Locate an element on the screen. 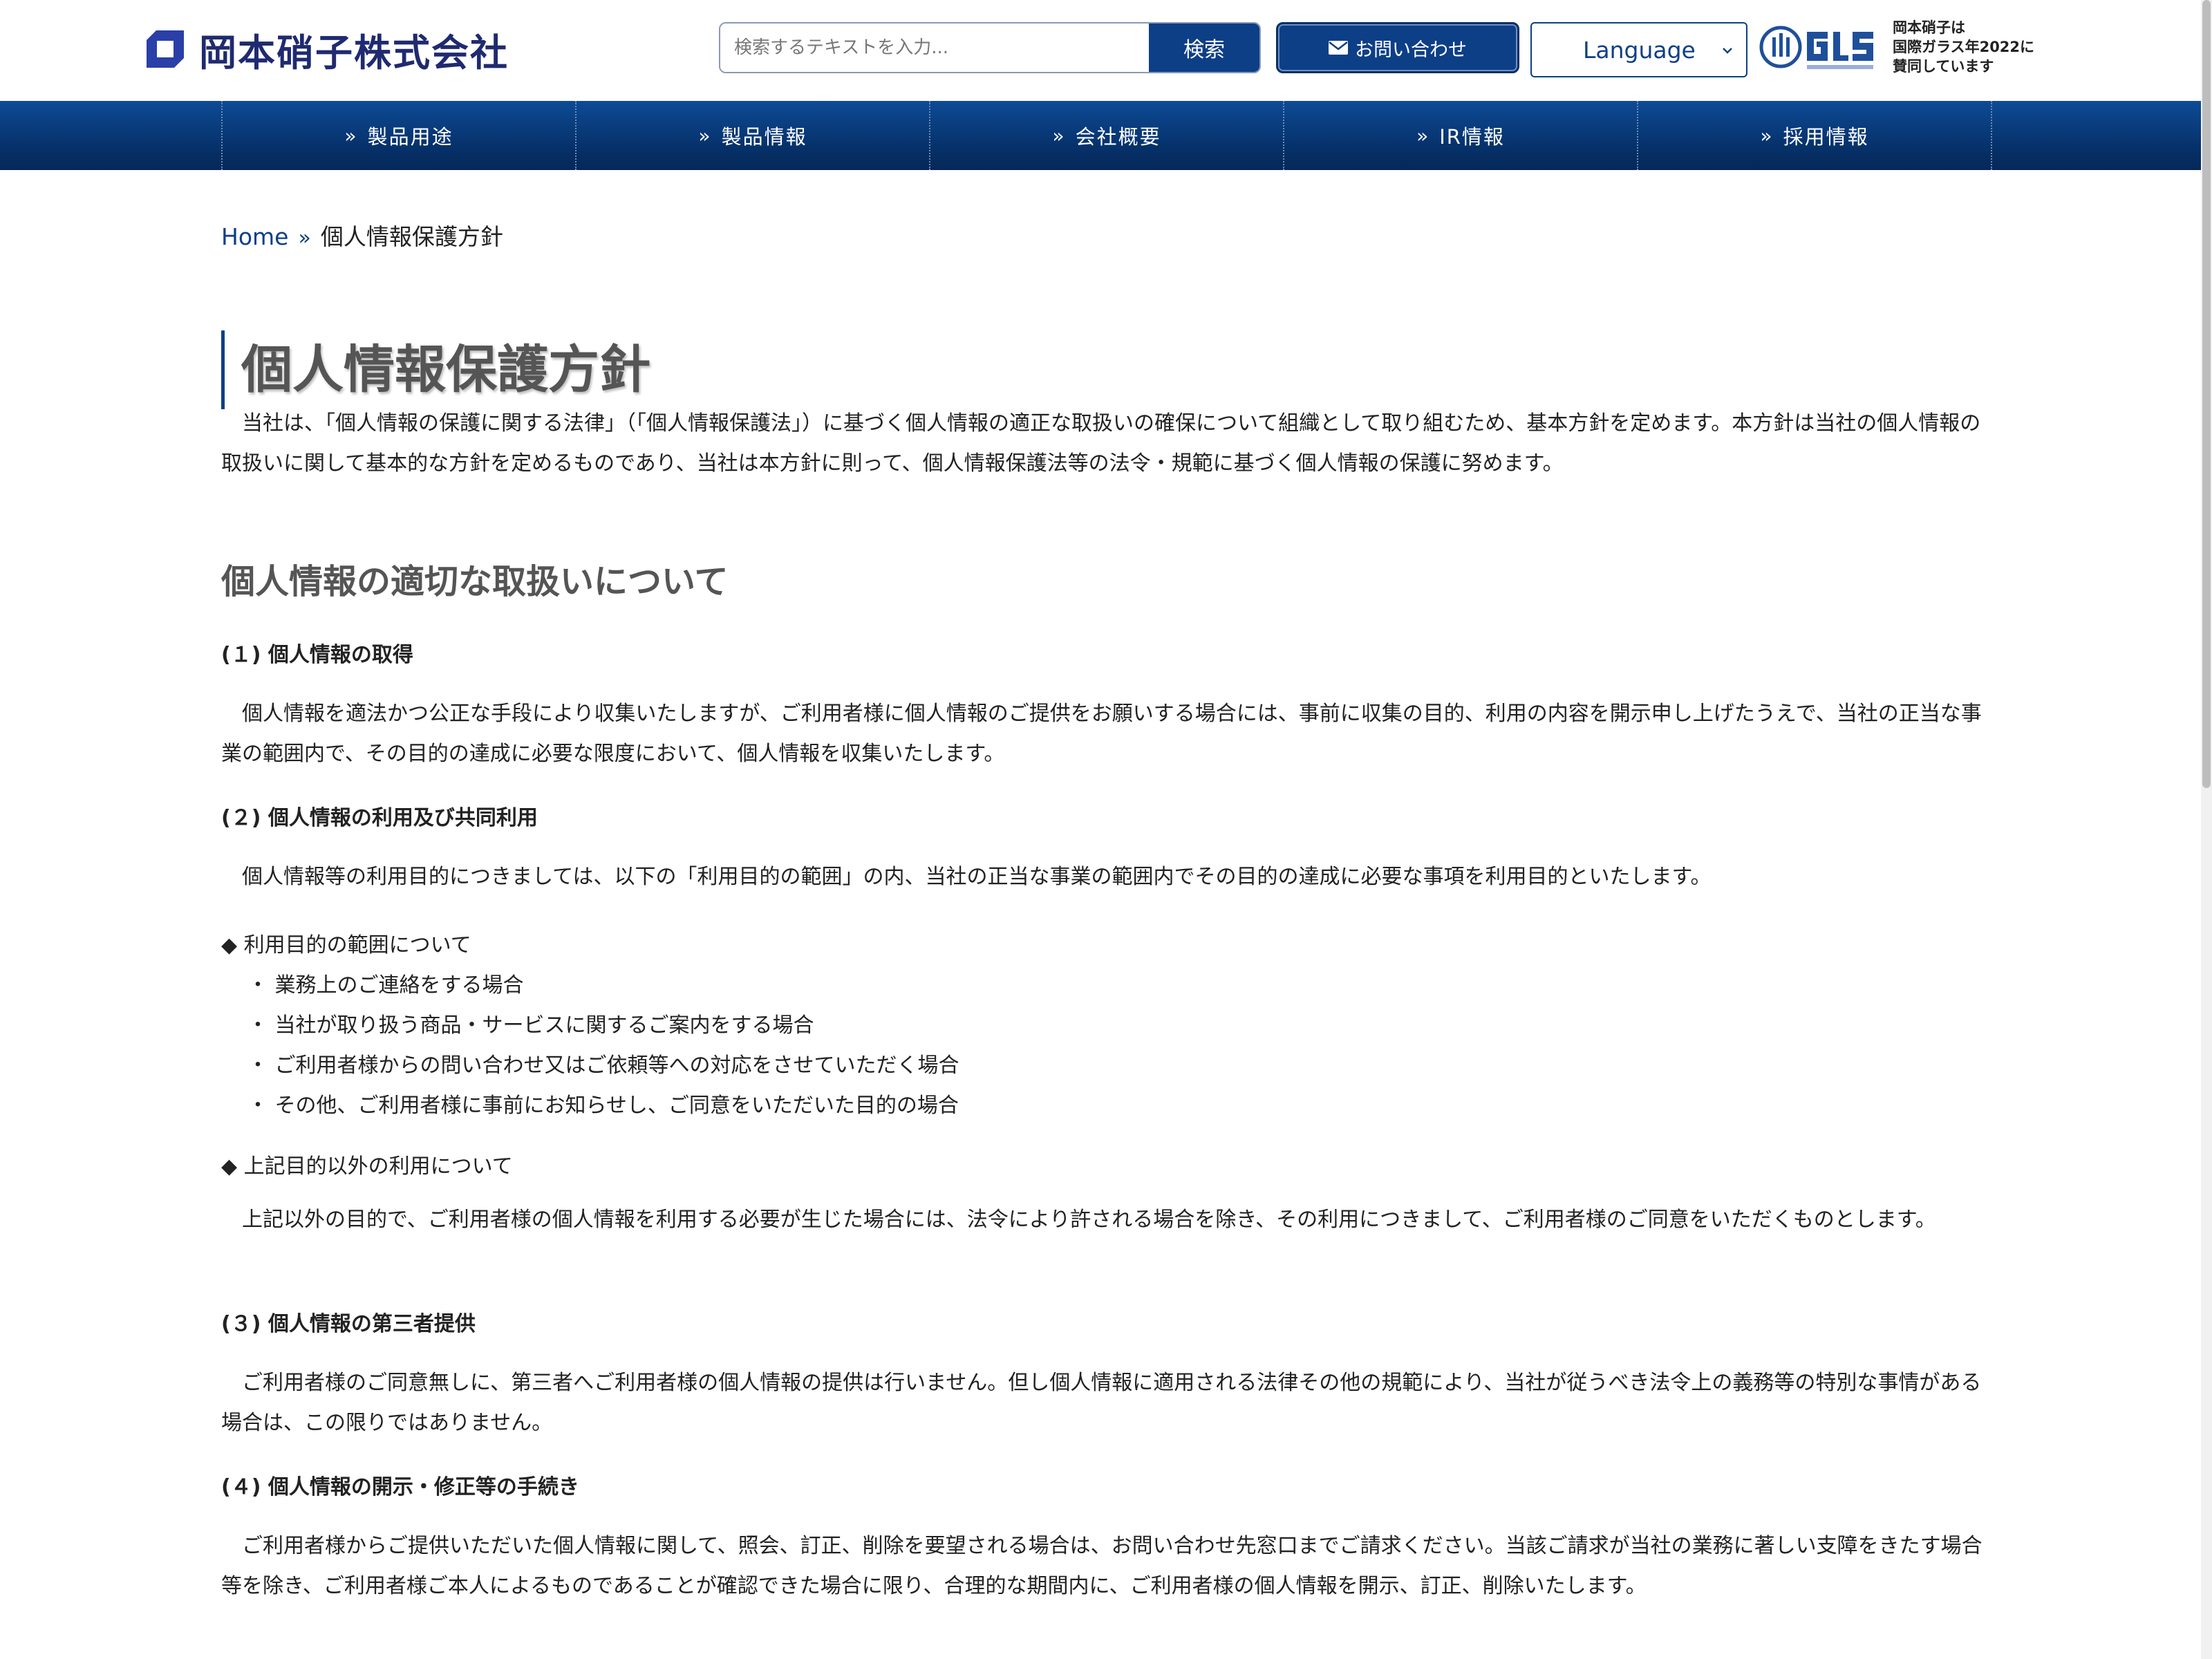  contact-button-label: お問い合わせ is located at coordinates (1411, 50).